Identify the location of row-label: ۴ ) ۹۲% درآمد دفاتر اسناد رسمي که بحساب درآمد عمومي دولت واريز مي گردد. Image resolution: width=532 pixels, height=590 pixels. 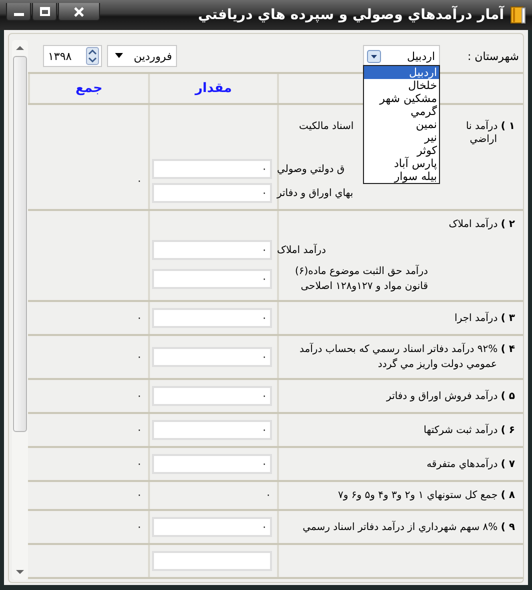
(406, 357).